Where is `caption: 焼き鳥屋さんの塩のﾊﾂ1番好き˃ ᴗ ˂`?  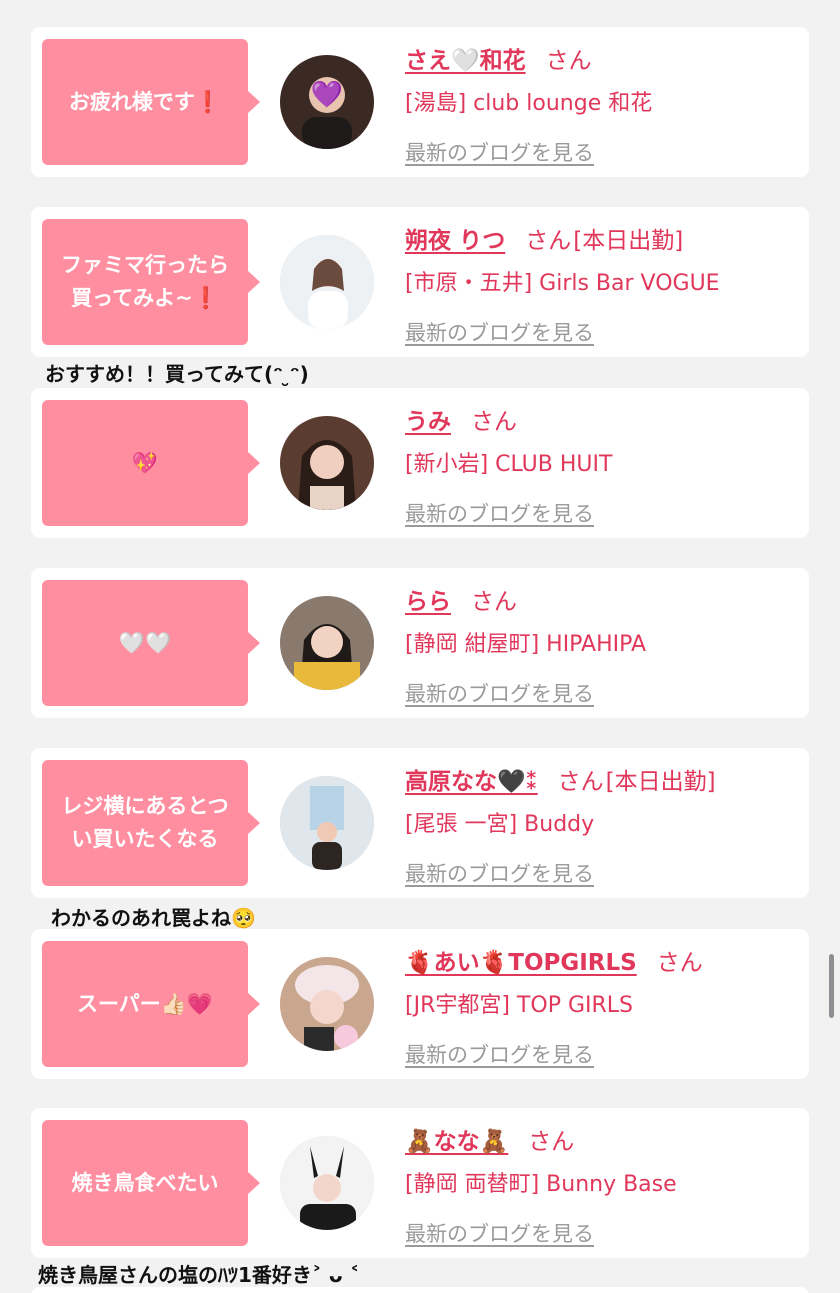 caption: 焼き鳥屋さんの塩のﾊﾂ1番好き˃ ᴗ ˂ is located at coordinates (199, 1275).